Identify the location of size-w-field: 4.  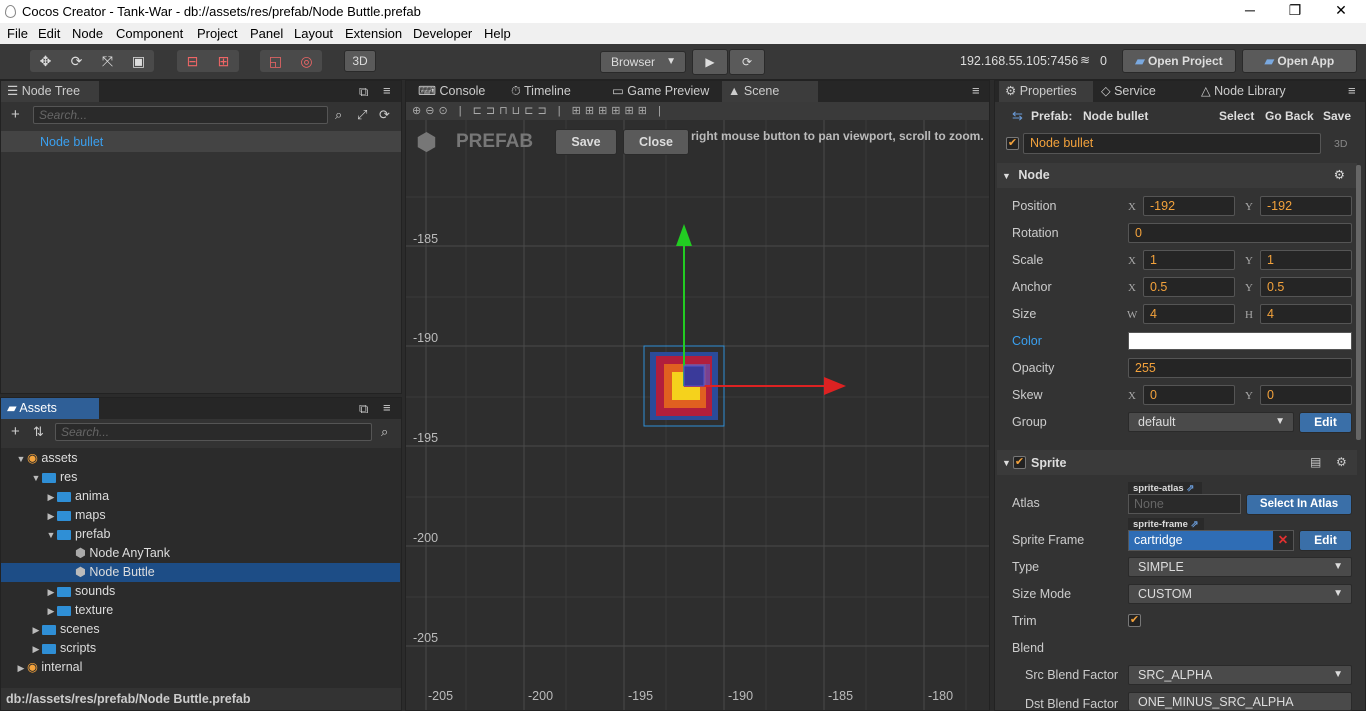
(1189, 314).